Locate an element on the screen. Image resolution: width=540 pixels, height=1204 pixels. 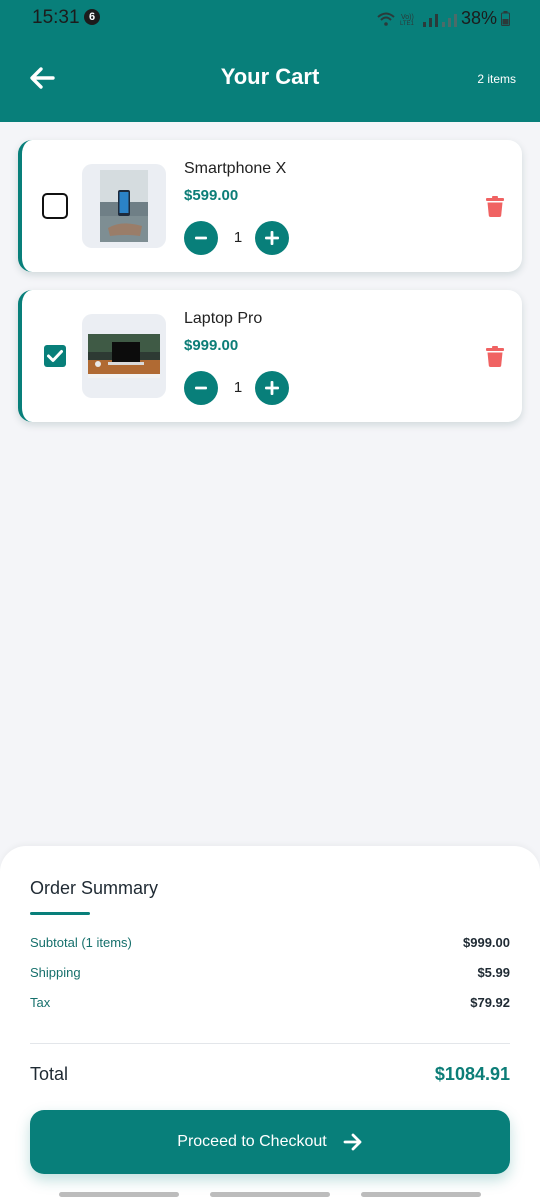
tax-value: $79.92 is located at coordinates (490, 1002).